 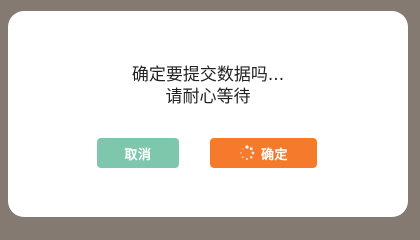 I want to click on cancel-button-label: 取消, so click(x=138, y=155).